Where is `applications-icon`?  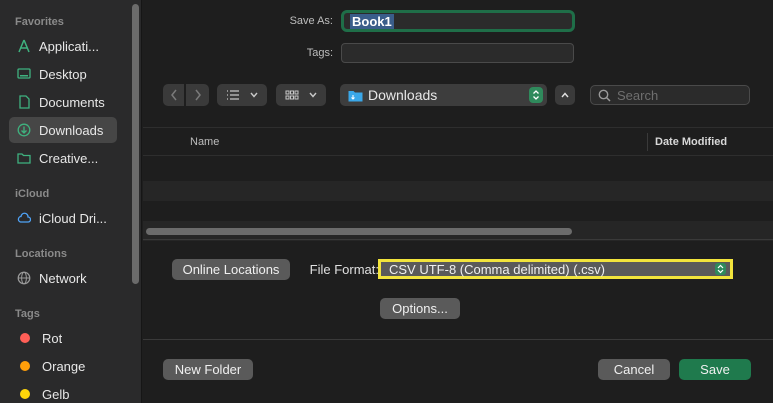
applications-icon is located at coordinates (24, 46).